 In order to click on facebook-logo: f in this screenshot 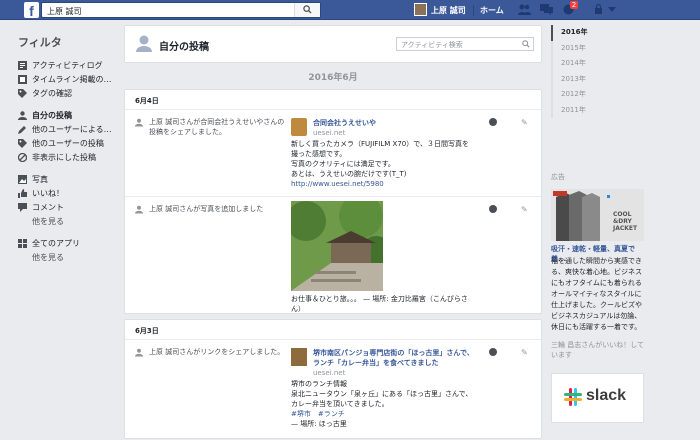, I will do `click(31, 10)`.